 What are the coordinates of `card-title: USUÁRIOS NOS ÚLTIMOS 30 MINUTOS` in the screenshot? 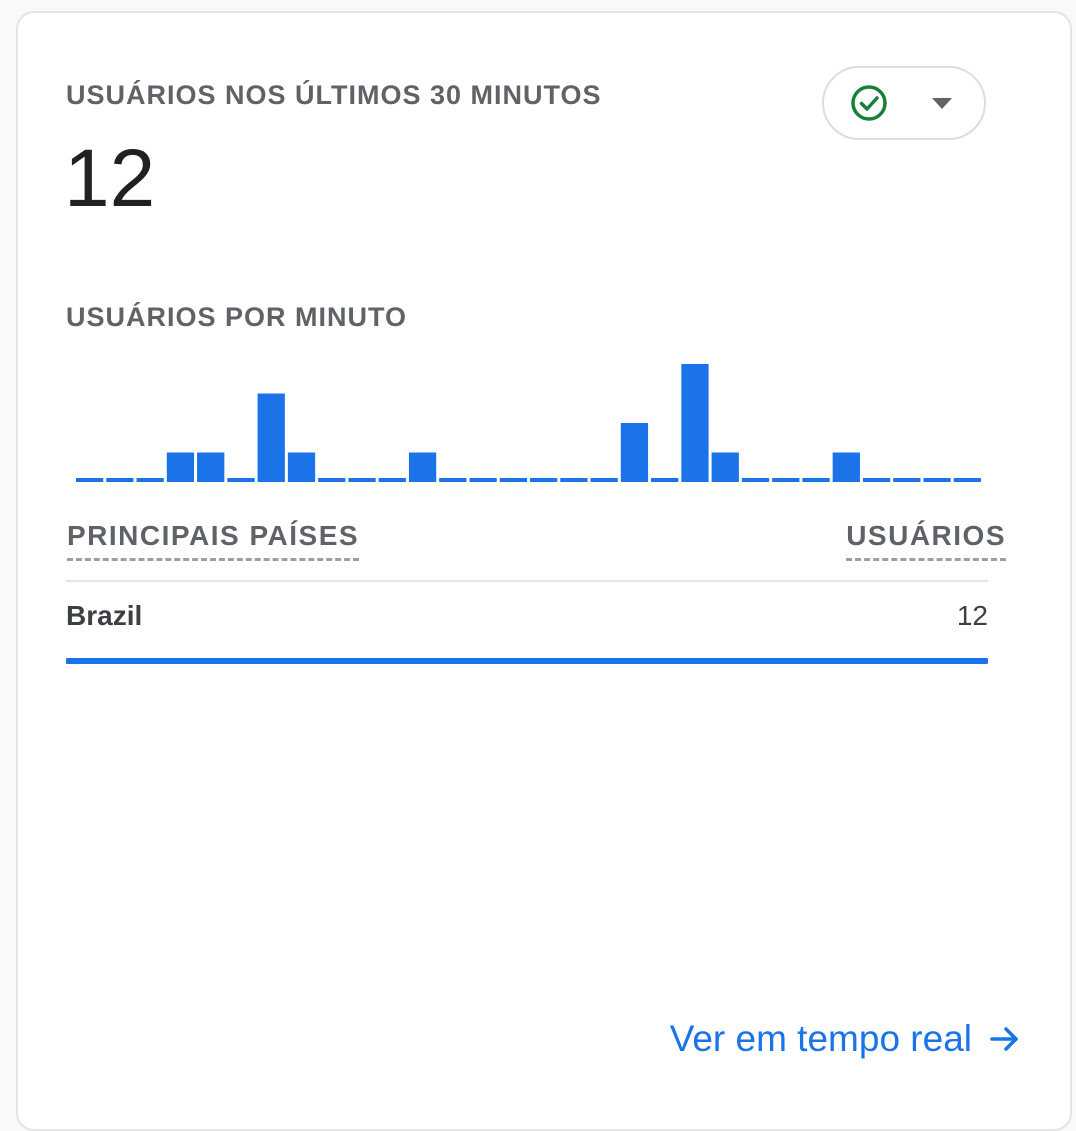 It's located at (334, 95).